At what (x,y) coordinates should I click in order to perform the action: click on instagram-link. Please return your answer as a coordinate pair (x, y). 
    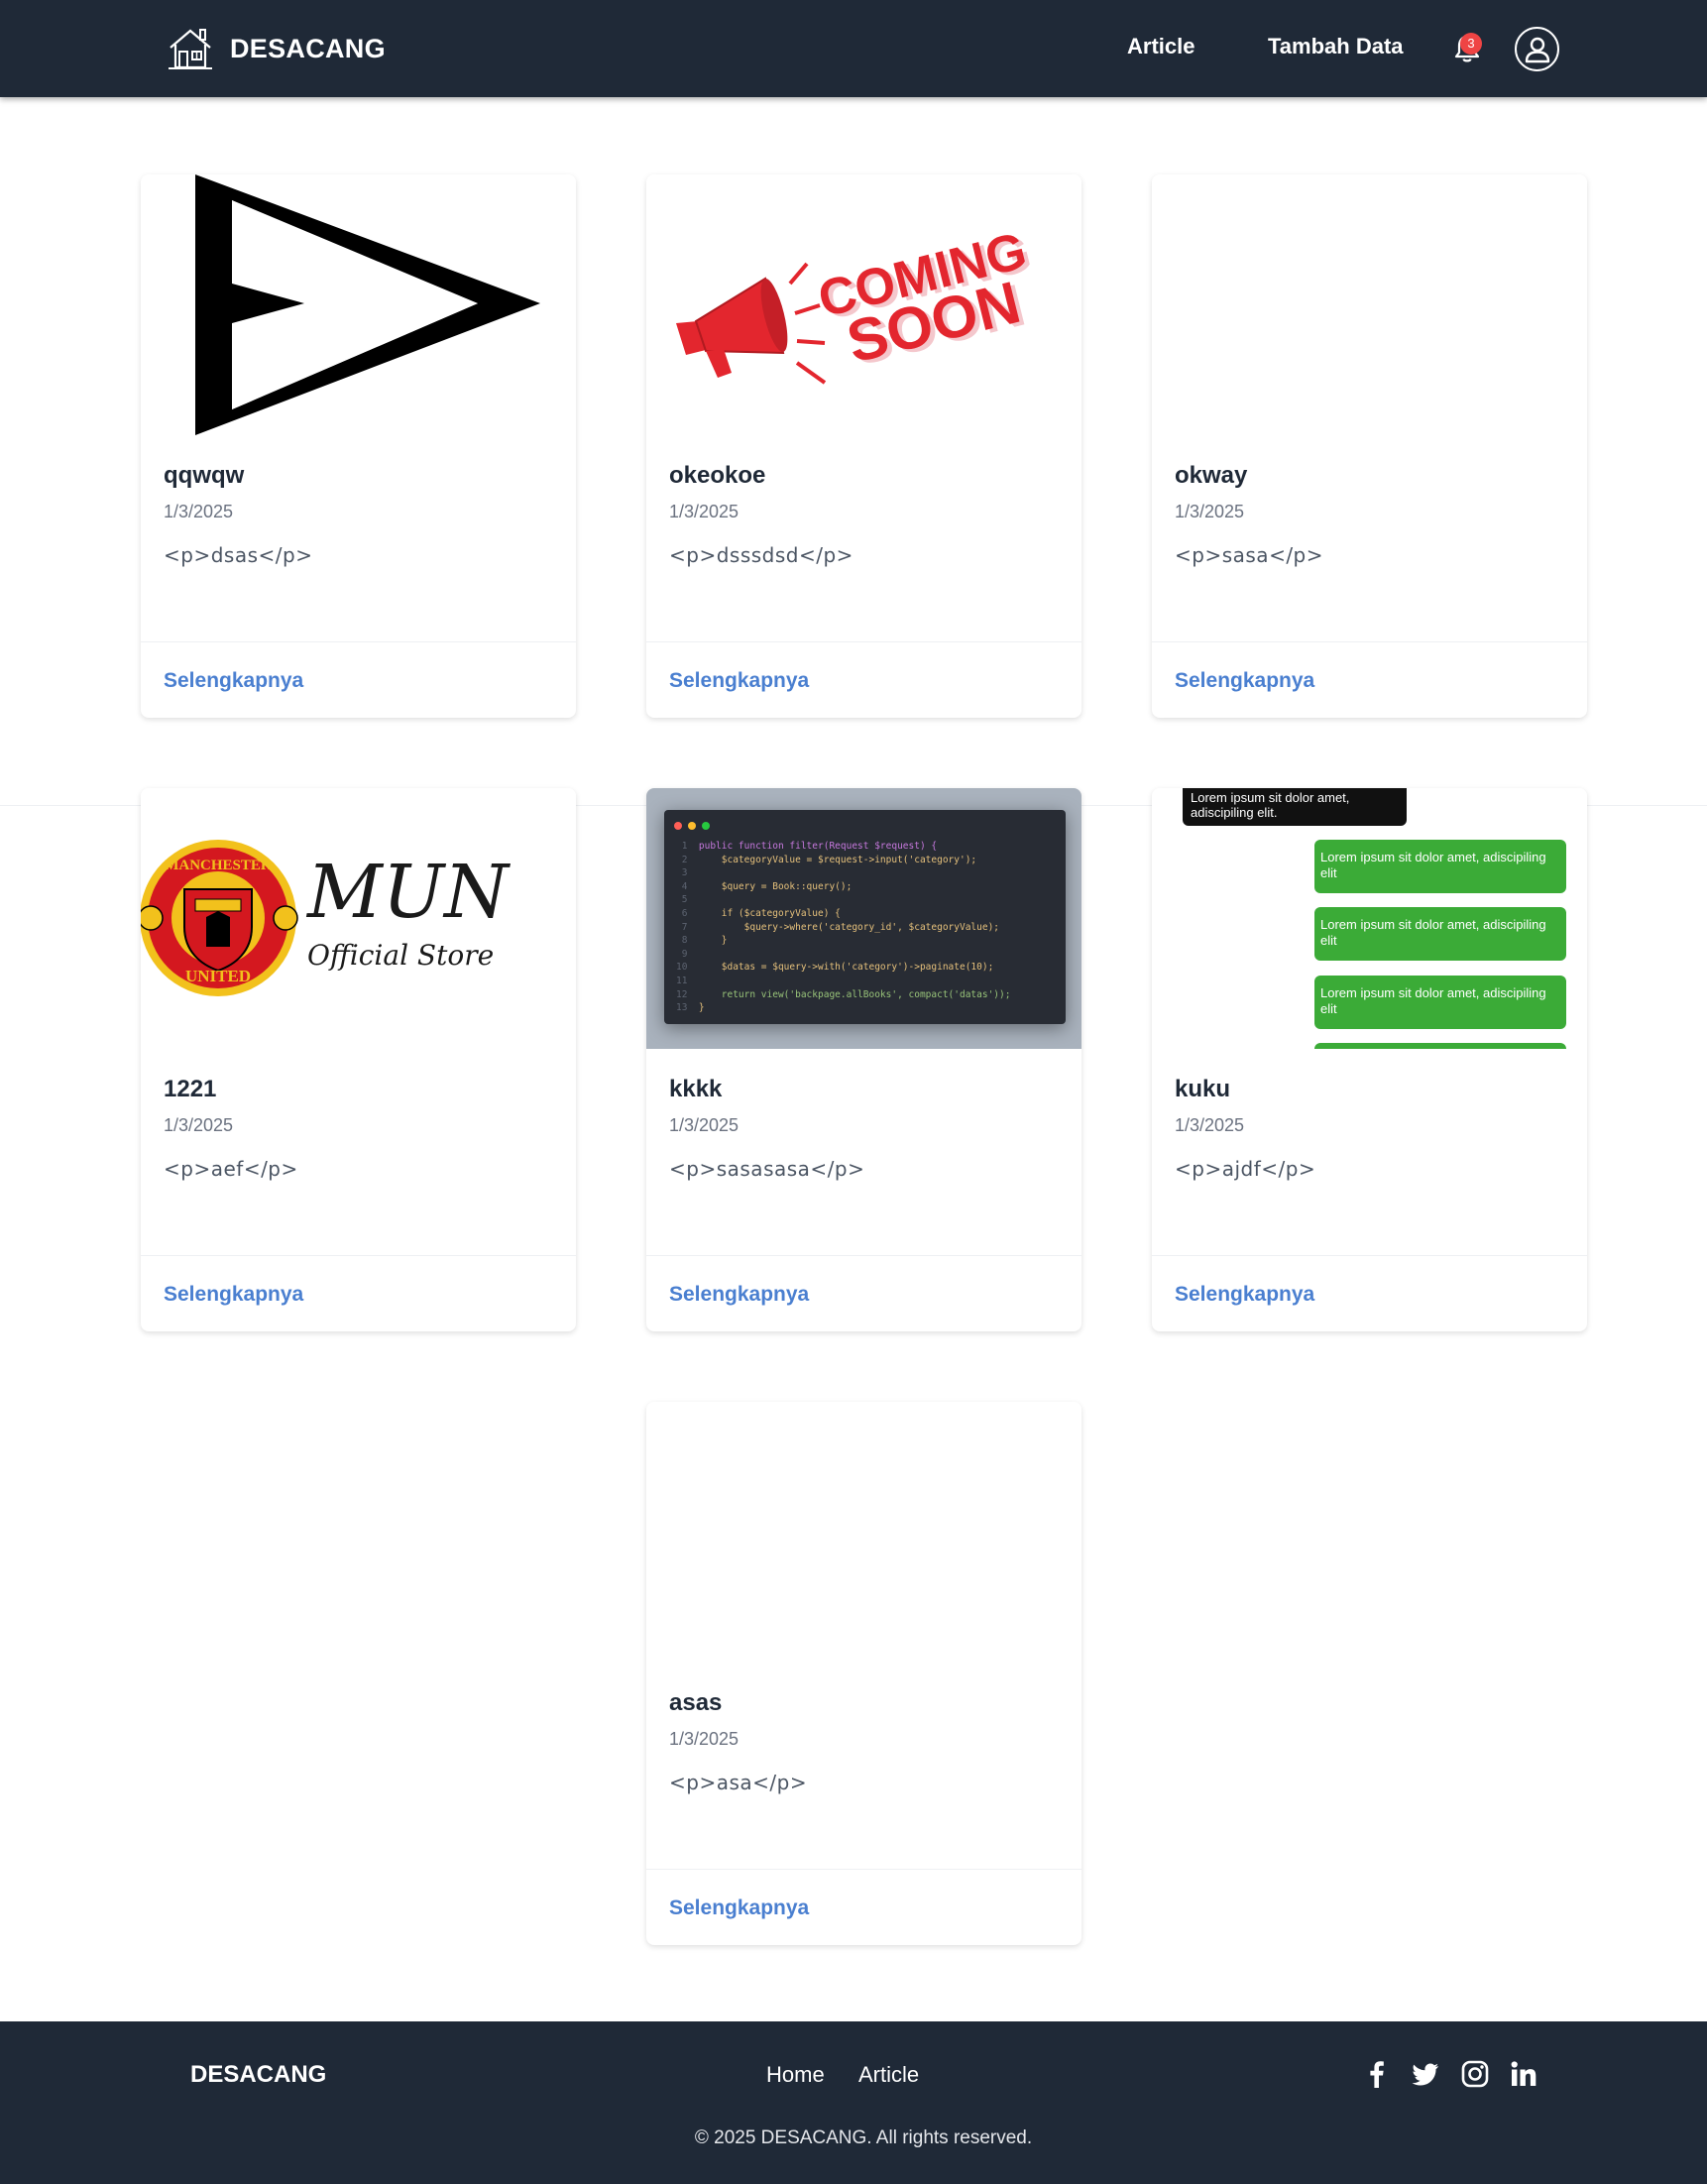
    Looking at the image, I should click on (1476, 2075).